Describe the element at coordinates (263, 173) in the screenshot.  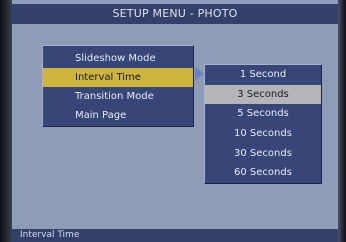
I see `interval-option-60s: 60 Seconds` at that location.